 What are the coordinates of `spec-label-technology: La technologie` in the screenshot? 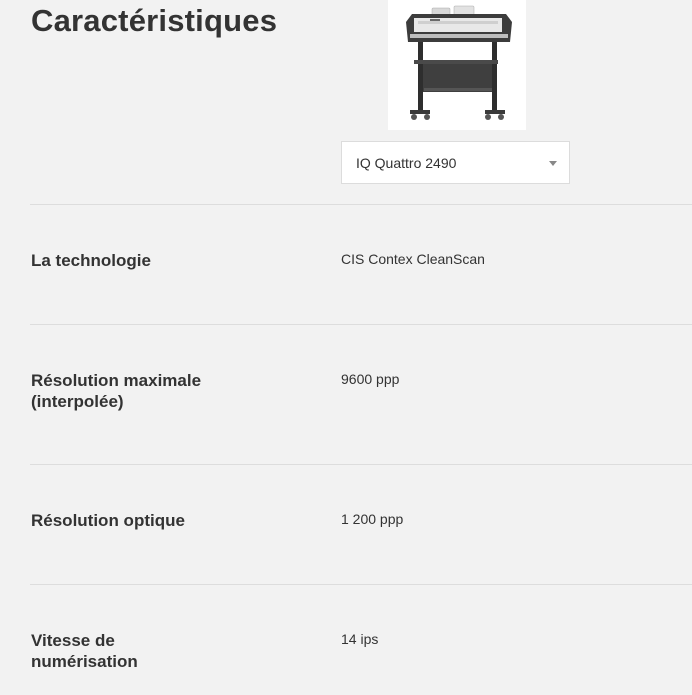 It's located at (91, 260).